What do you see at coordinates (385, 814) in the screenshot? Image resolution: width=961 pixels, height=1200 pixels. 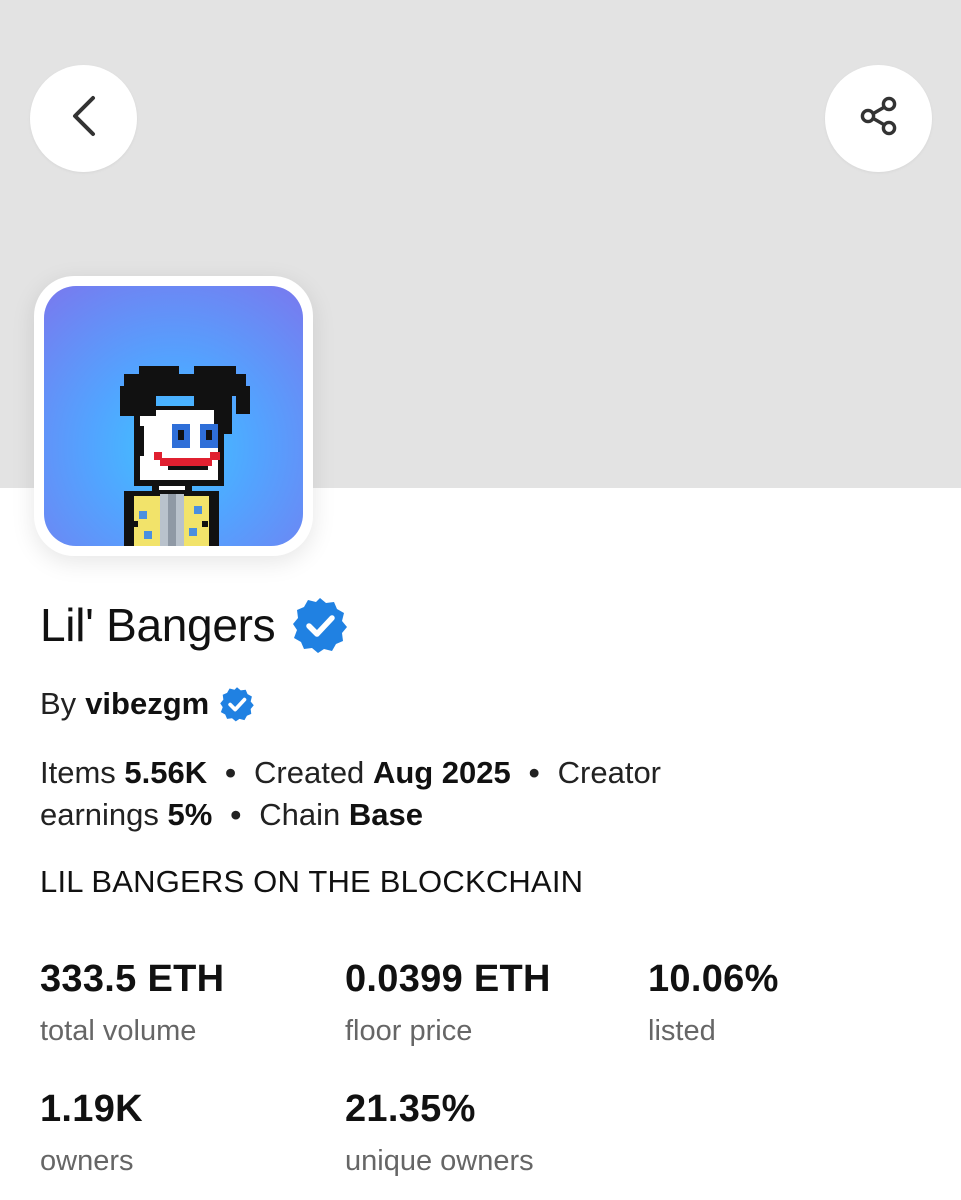 I see `chain-value: Base` at bounding box center [385, 814].